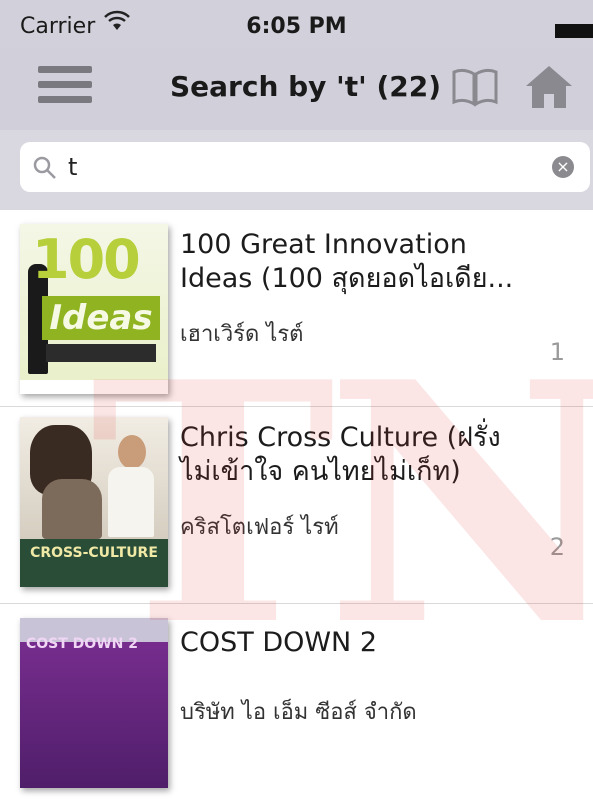 Image resolution: width=593 pixels, height=800 pixels. What do you see at coordinates (549, 87) in the screenshot?
I see `home-icon` at bounding box center [549, 87].